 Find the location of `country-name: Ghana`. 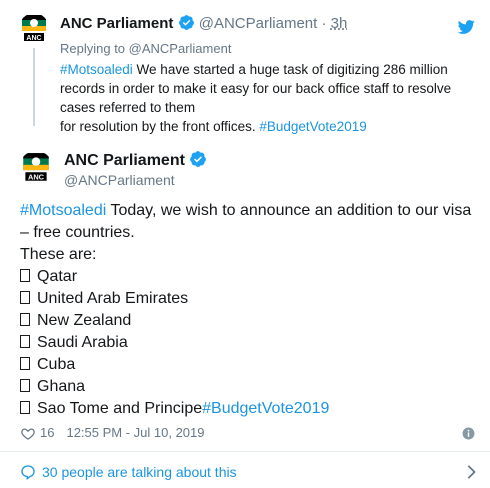

country-name: Ghana is located at coordinates (61, 386).